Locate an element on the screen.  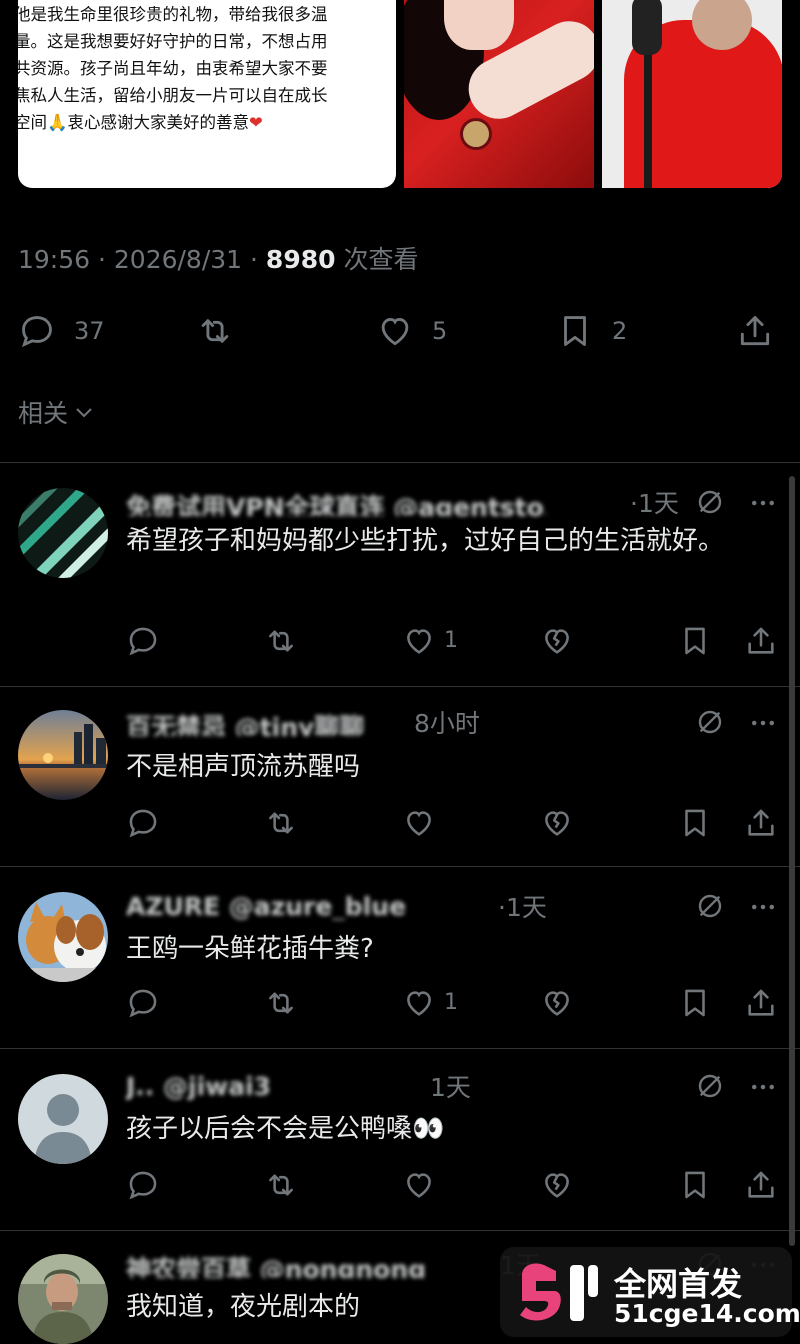
heart-emoji: ❤ is located at coordinates (256, 122).